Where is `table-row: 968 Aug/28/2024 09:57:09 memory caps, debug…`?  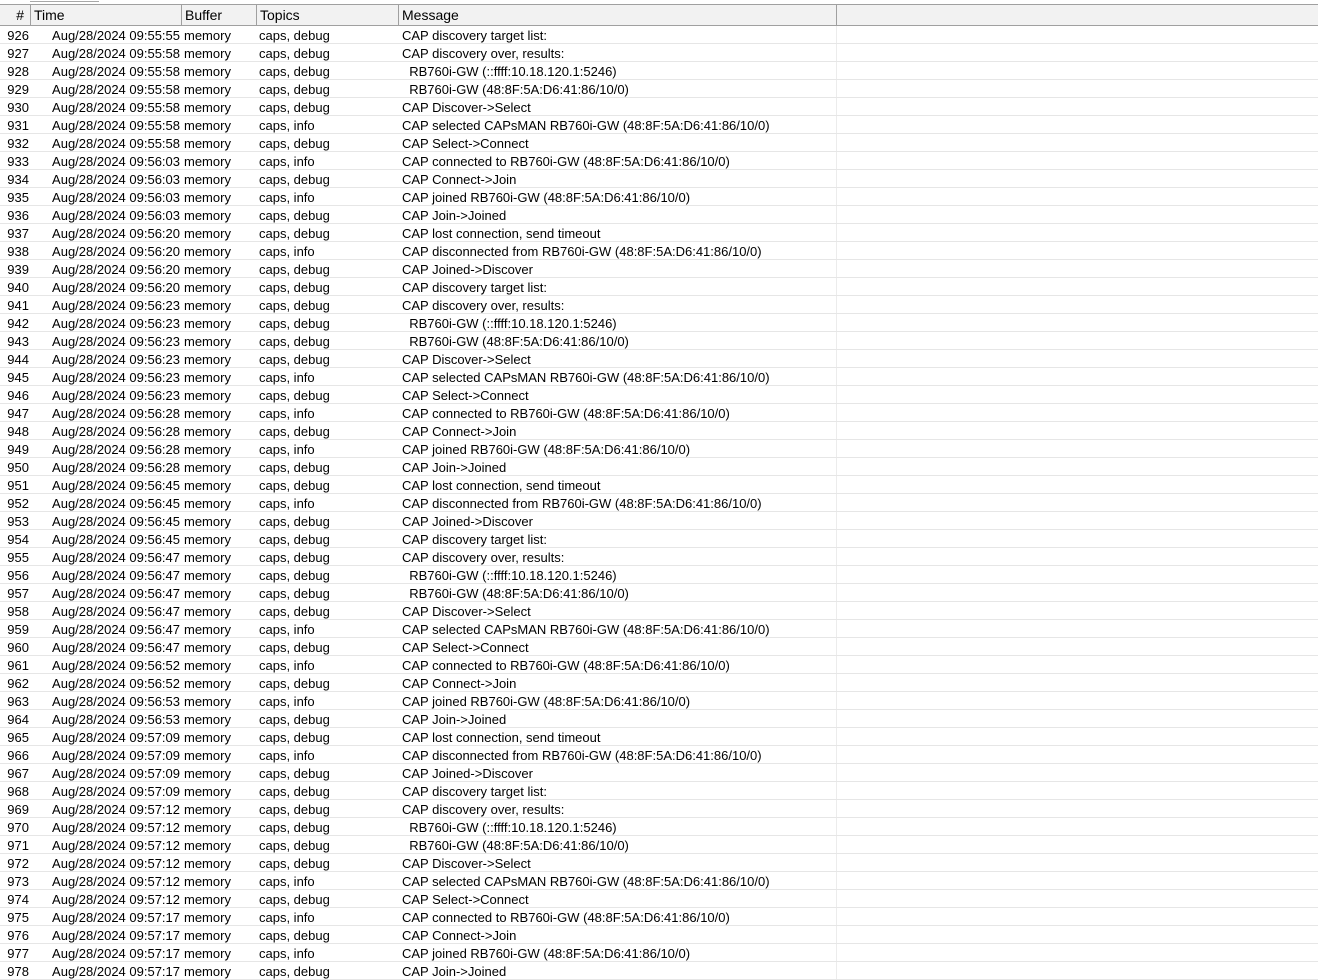 table-row: 968 Aug/28/2024 09:57:09 memory caps, debug… is located at coordinates (659, 791).